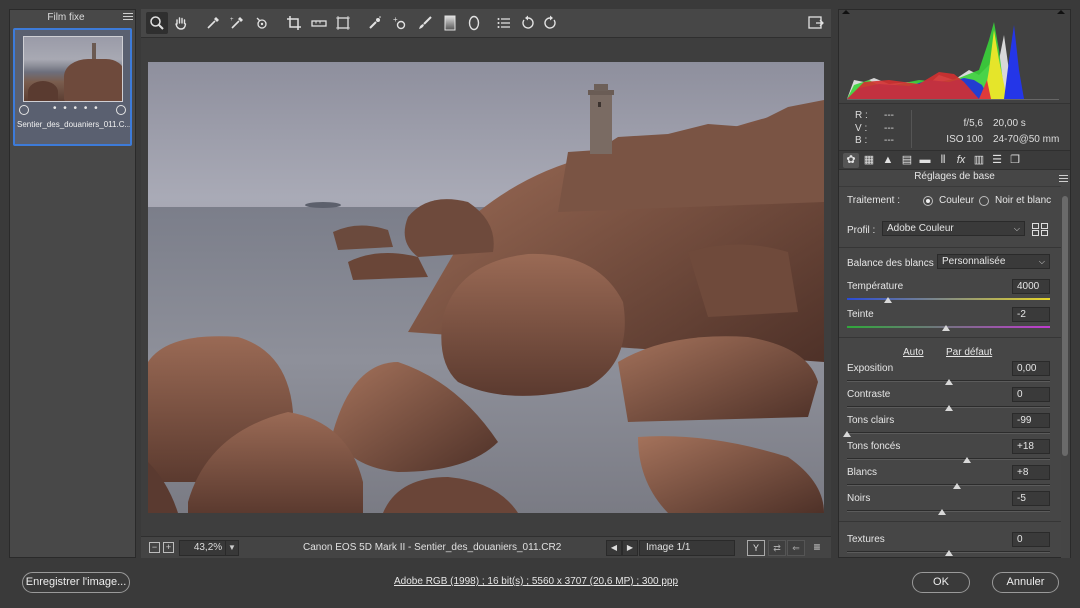  What do you see at coordinates (1031, 286) in the screenshot?
I see `slider-value-input: 4000` at bounding box center [1031, 286].